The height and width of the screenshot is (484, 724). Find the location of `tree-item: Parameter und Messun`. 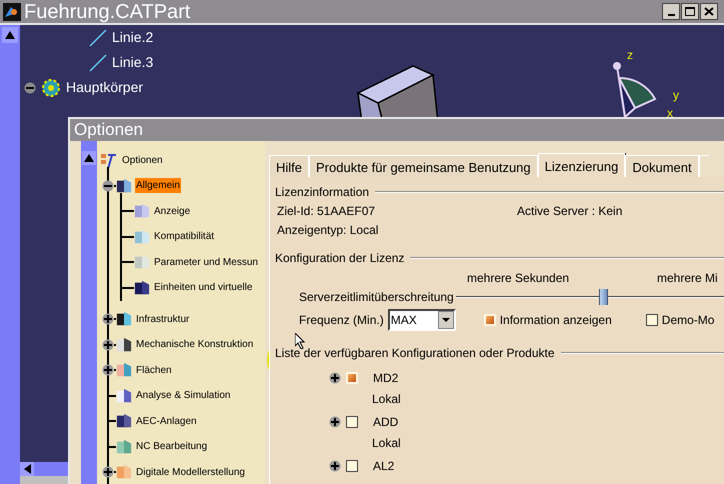

tree-item: Parameter und Messun is located at coordinates (206, 262).